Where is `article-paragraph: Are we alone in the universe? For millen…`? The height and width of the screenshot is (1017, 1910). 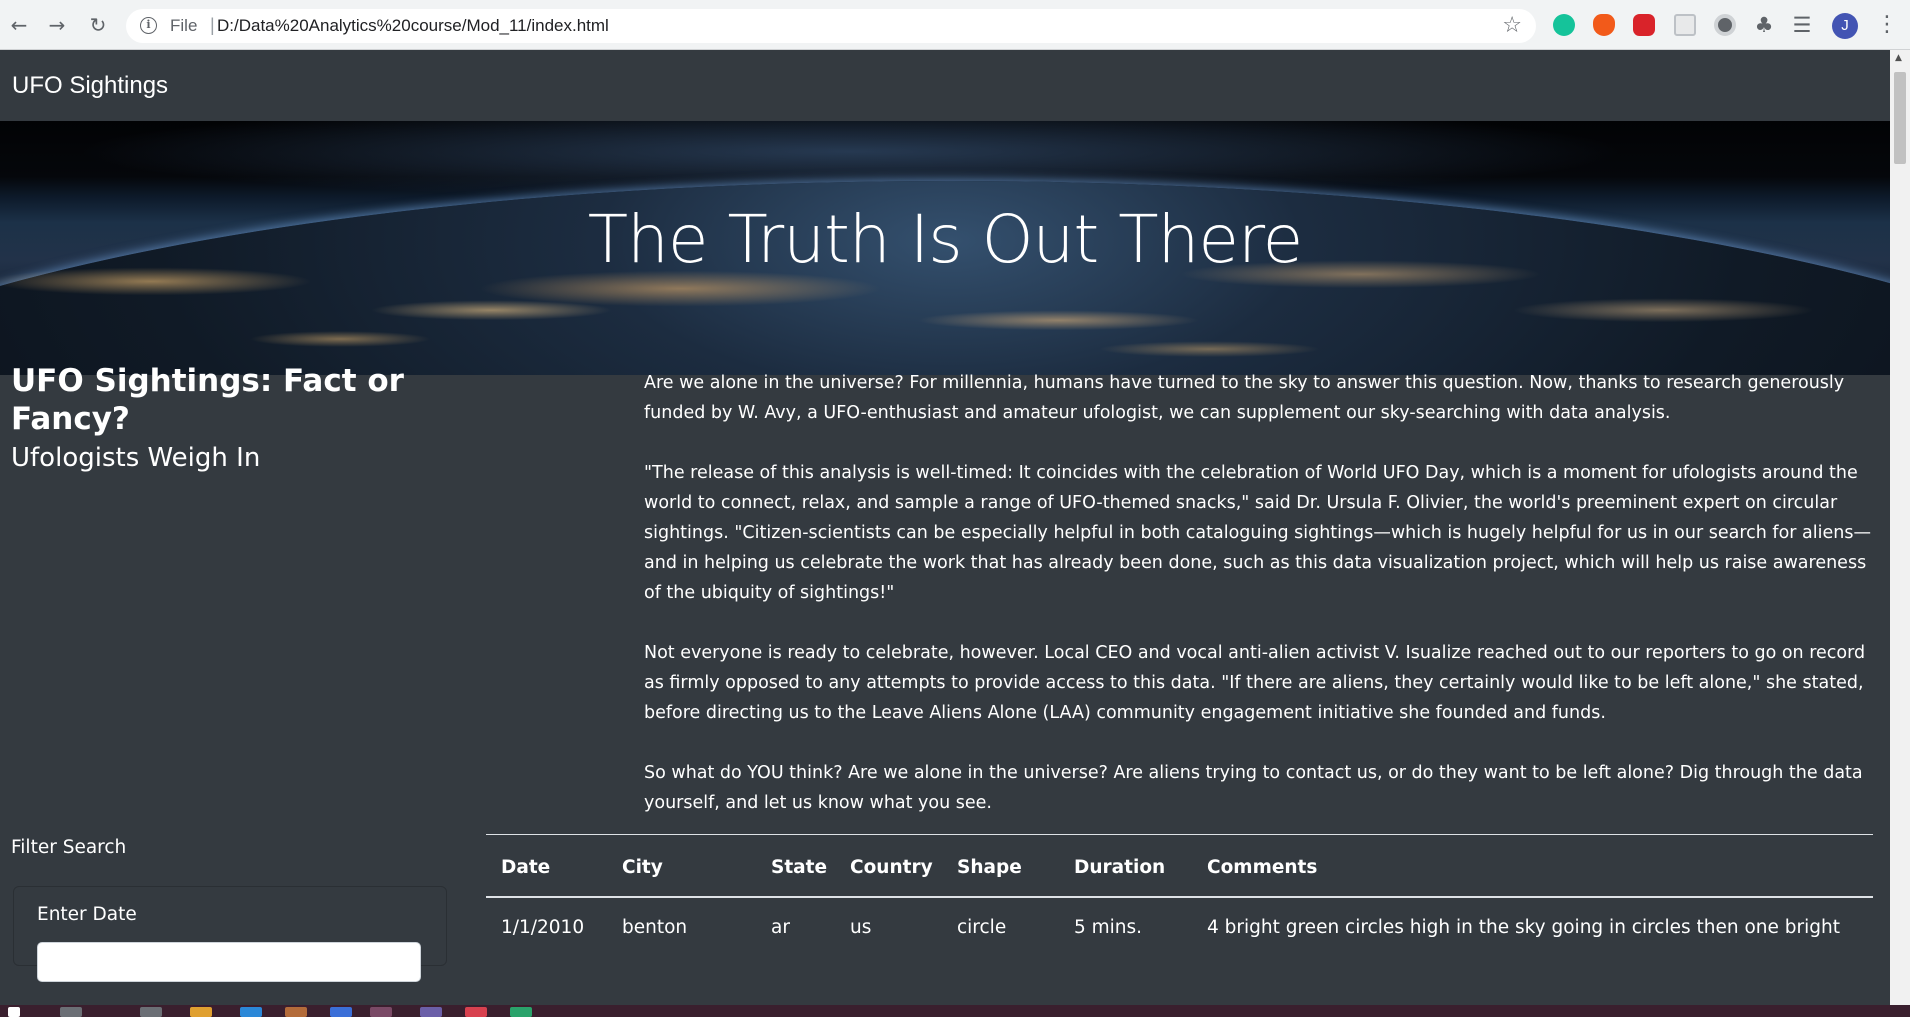 article-paragraph: Are we alone in the universe? For millen… is located at coordinates (1244, 398).